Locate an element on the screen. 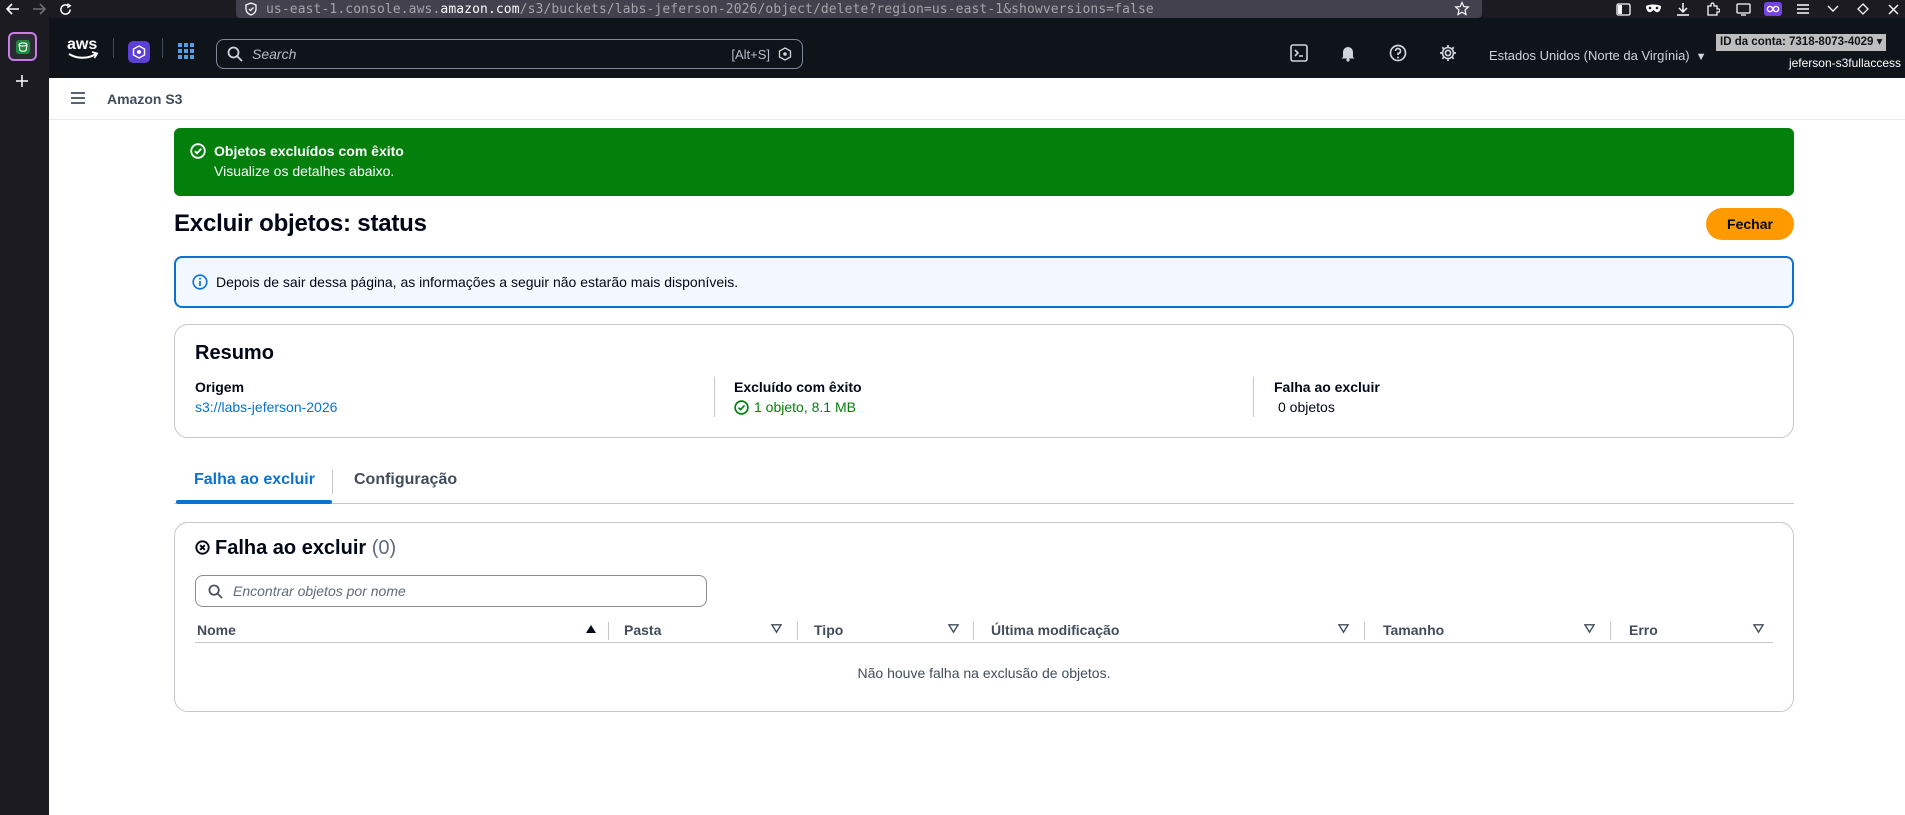  extension-glasses-icon is located at coordinates (1773, 9).